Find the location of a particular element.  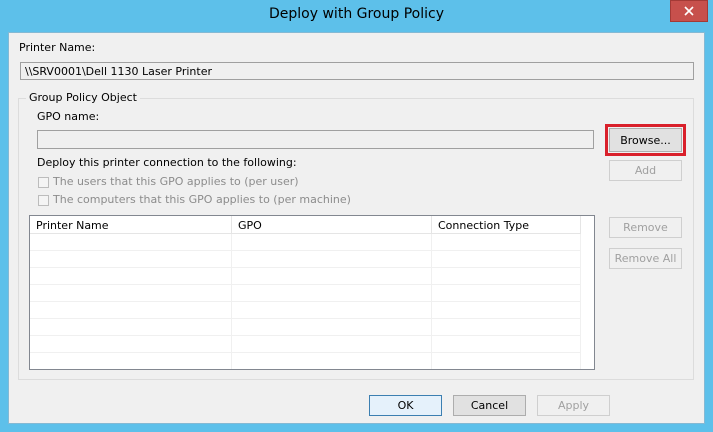

list-header: Printer Name GPO Connection Type is located at coordinates (305, 225).